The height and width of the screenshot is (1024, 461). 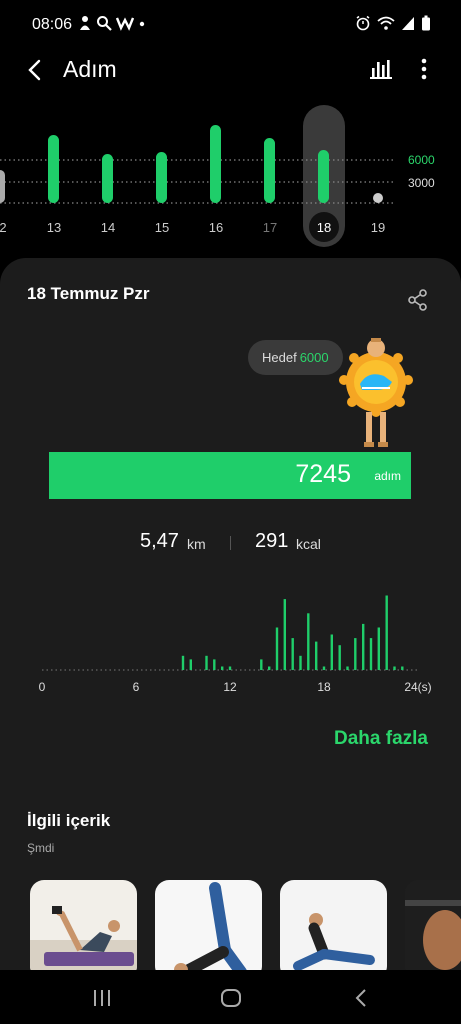 What do you see at coordinates (108, 227) in the screenshot?
I see `day-label: 14` at bounding box center [108, 227].